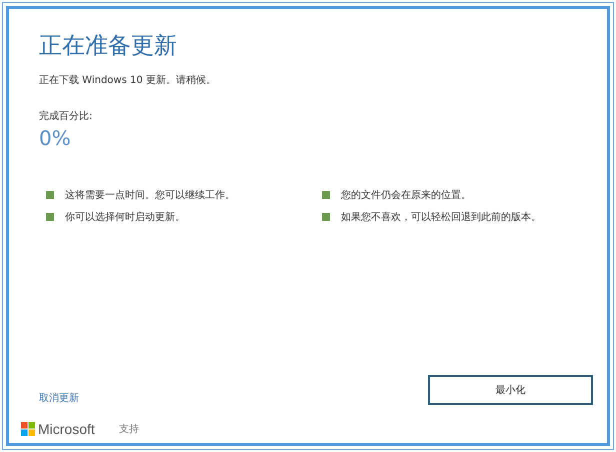 This screenshot has width=616, height=452. Describe the element at coordinates (406, 195) in the screenshot. I see `note-text: 您的文件仍会在原来的位置。` at that location.